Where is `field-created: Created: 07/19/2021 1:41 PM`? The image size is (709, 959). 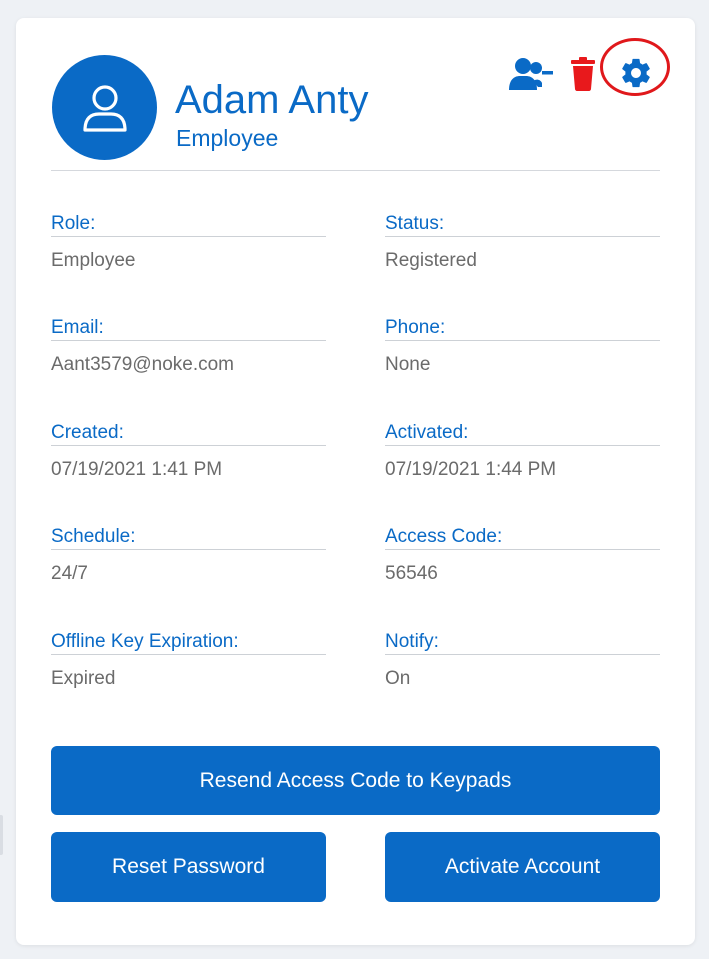
field-created: Created: 07/19/2021 1:41 PM is located at coordinates (188, 451).